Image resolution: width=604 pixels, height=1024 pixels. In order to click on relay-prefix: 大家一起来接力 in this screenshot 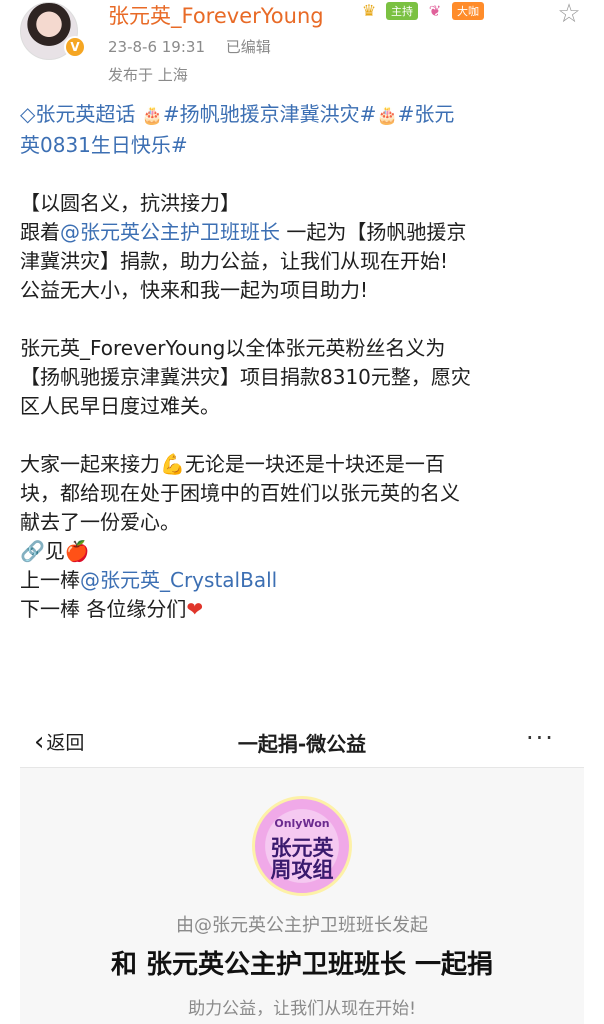, I will do `click(90, 464)`.